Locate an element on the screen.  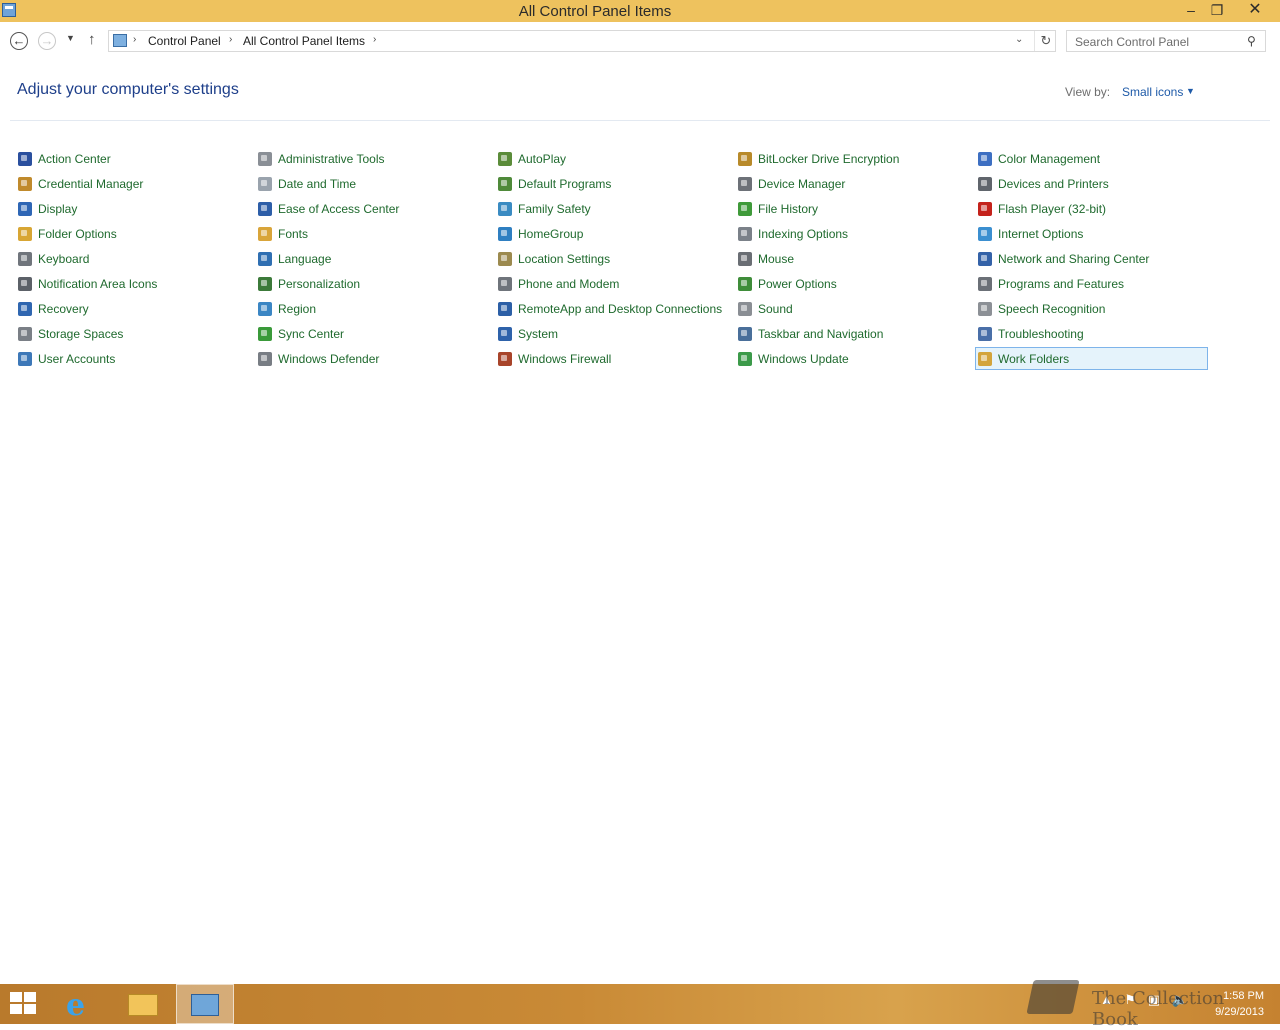
recent-locations-button: ▼ is located at coordinates (70, 38).